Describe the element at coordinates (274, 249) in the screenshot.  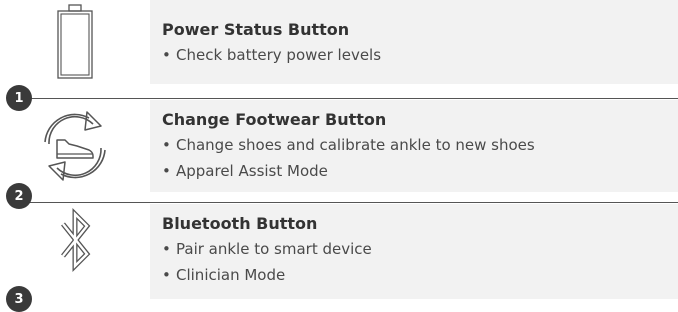
I see `bullet-text: Pair ankle to smart device` at that location.